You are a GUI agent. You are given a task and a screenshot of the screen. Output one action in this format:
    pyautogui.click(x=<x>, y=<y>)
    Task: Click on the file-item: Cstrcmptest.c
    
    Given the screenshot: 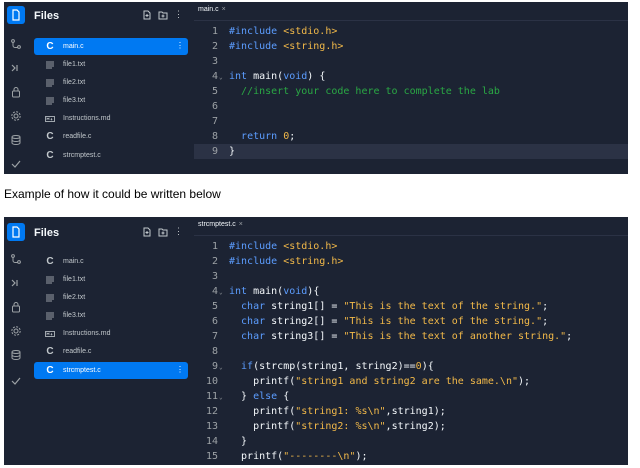 What is the action you would take?
    pyautogui.click(x=111, y=155)
    